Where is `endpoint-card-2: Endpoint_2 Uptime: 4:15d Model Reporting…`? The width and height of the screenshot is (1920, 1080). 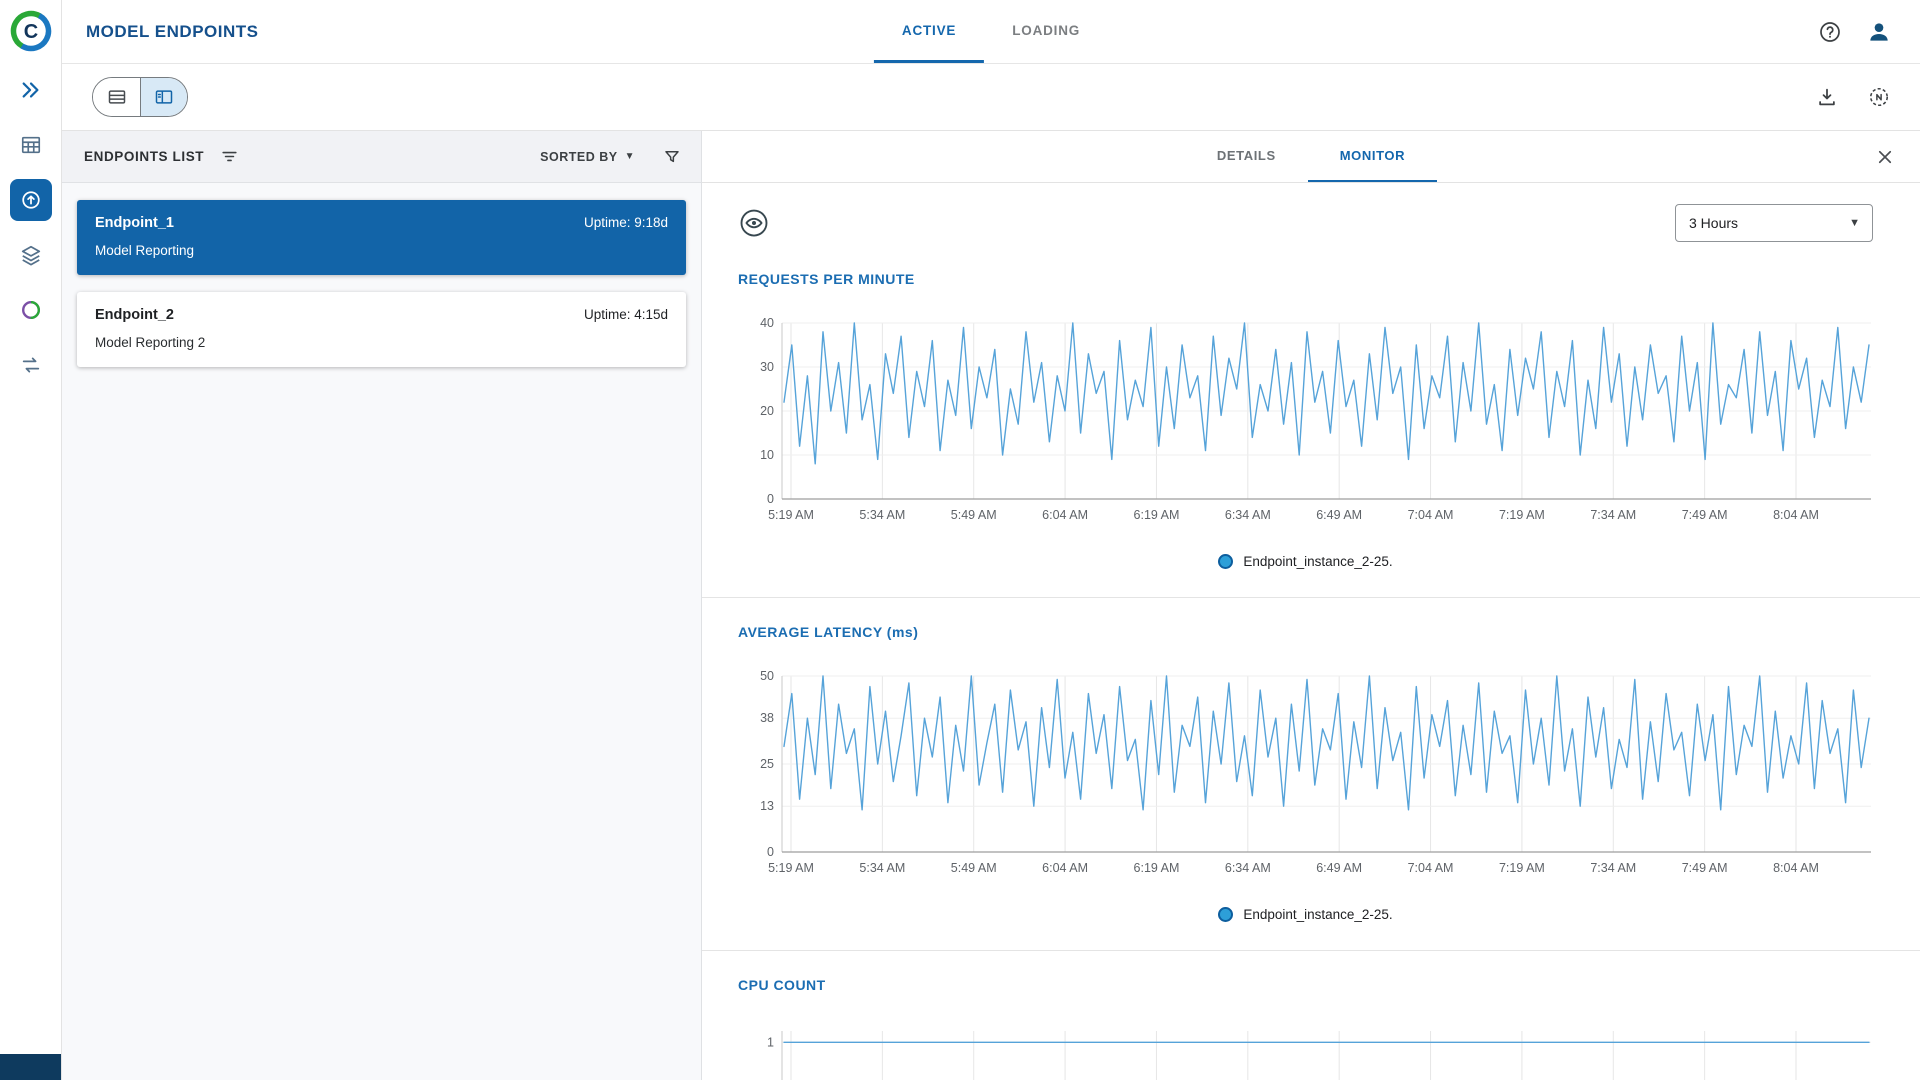
endpoint-card-2: Endpoint_2 Uptime: 4:15d Model Reporting… is located at coordinates (381, 329).